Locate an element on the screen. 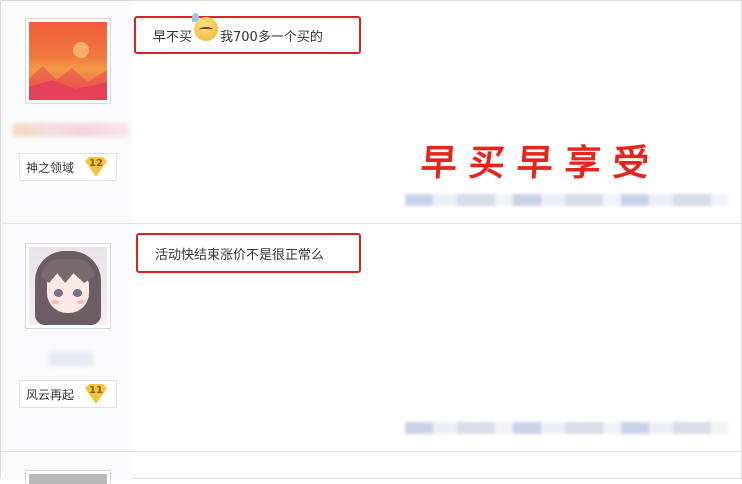  anime-avatar-image is located at coordinates (68, 286).